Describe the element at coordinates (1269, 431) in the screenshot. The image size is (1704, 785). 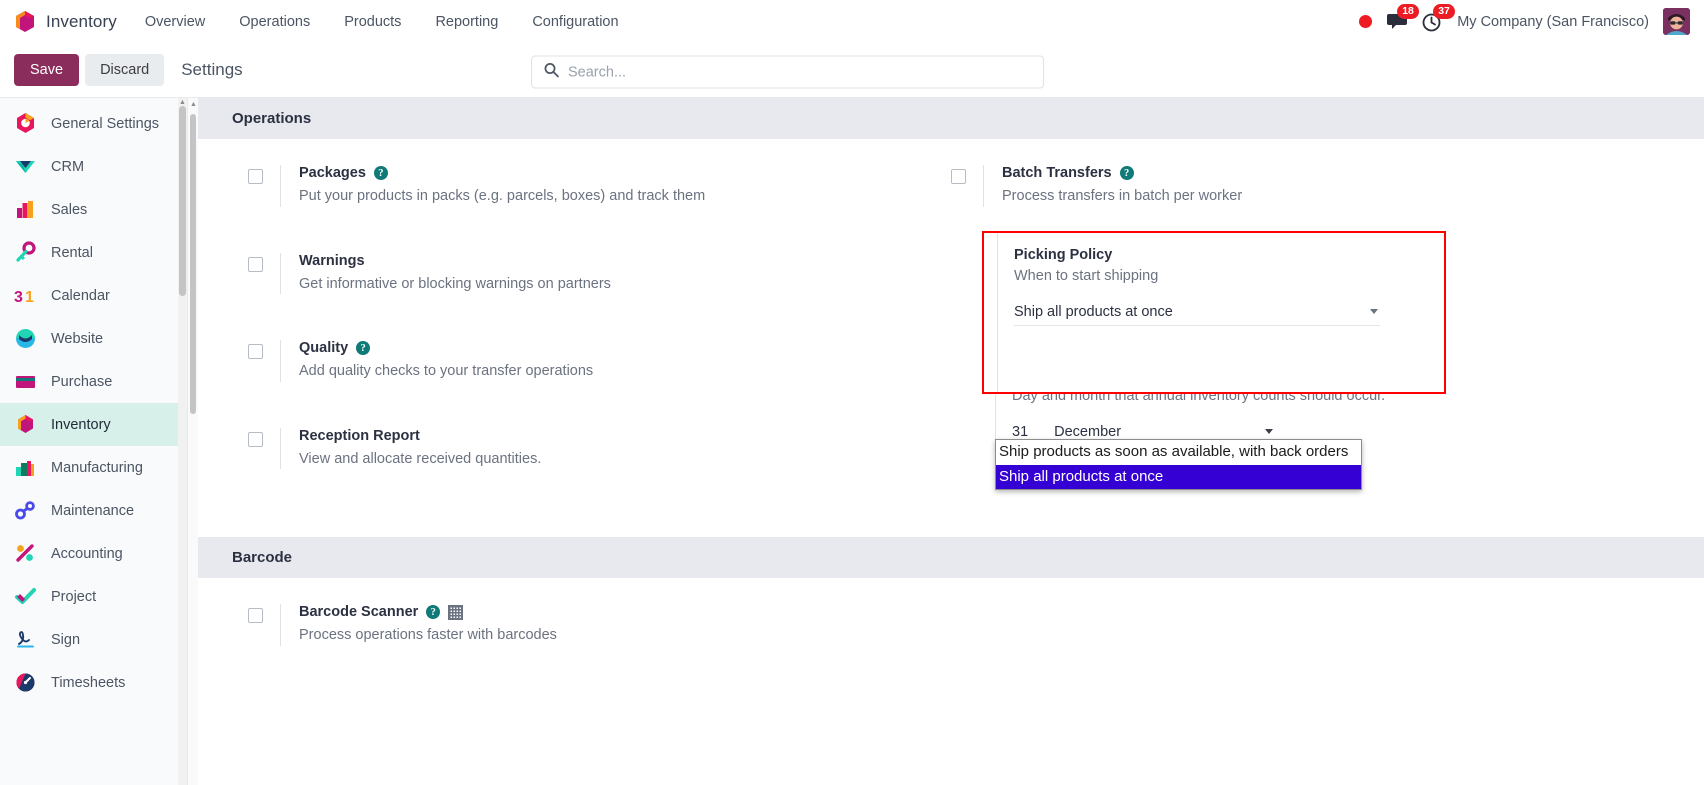
I see `chevron-down-icon` at that location.